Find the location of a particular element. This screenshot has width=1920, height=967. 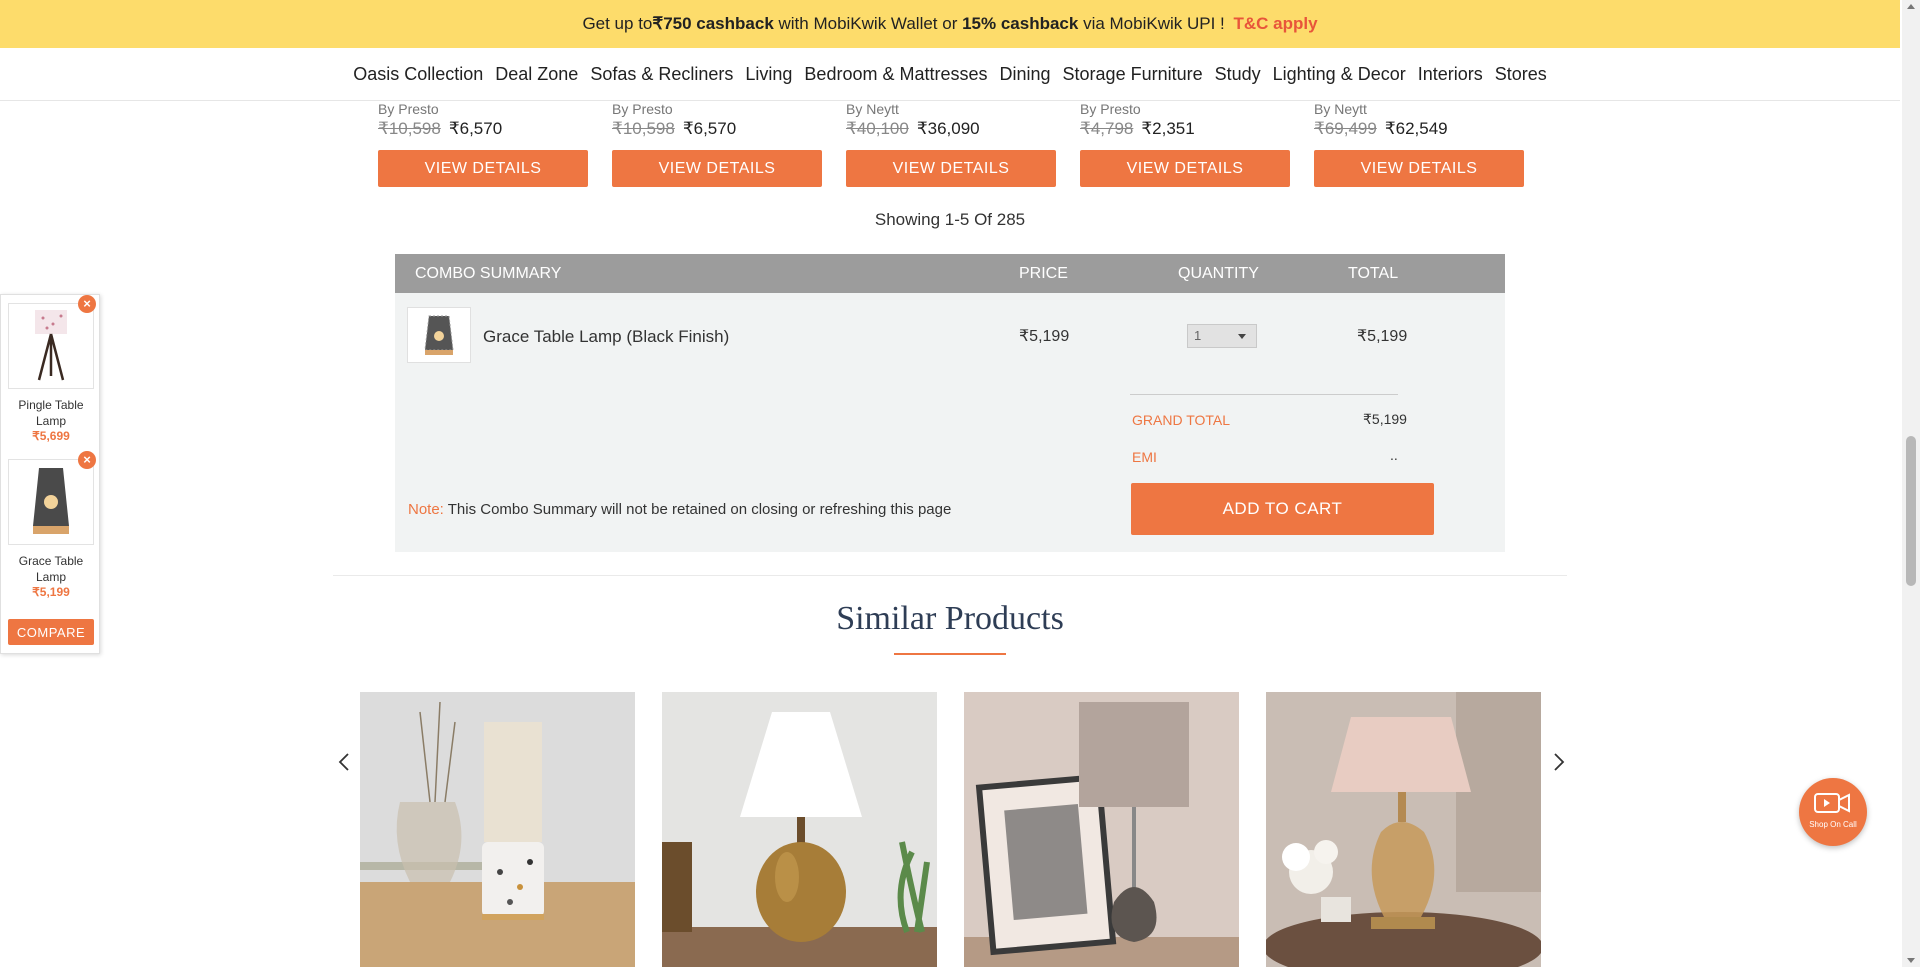

combo-item-total: ₹5,199 is located at coordinates (1382, 336).